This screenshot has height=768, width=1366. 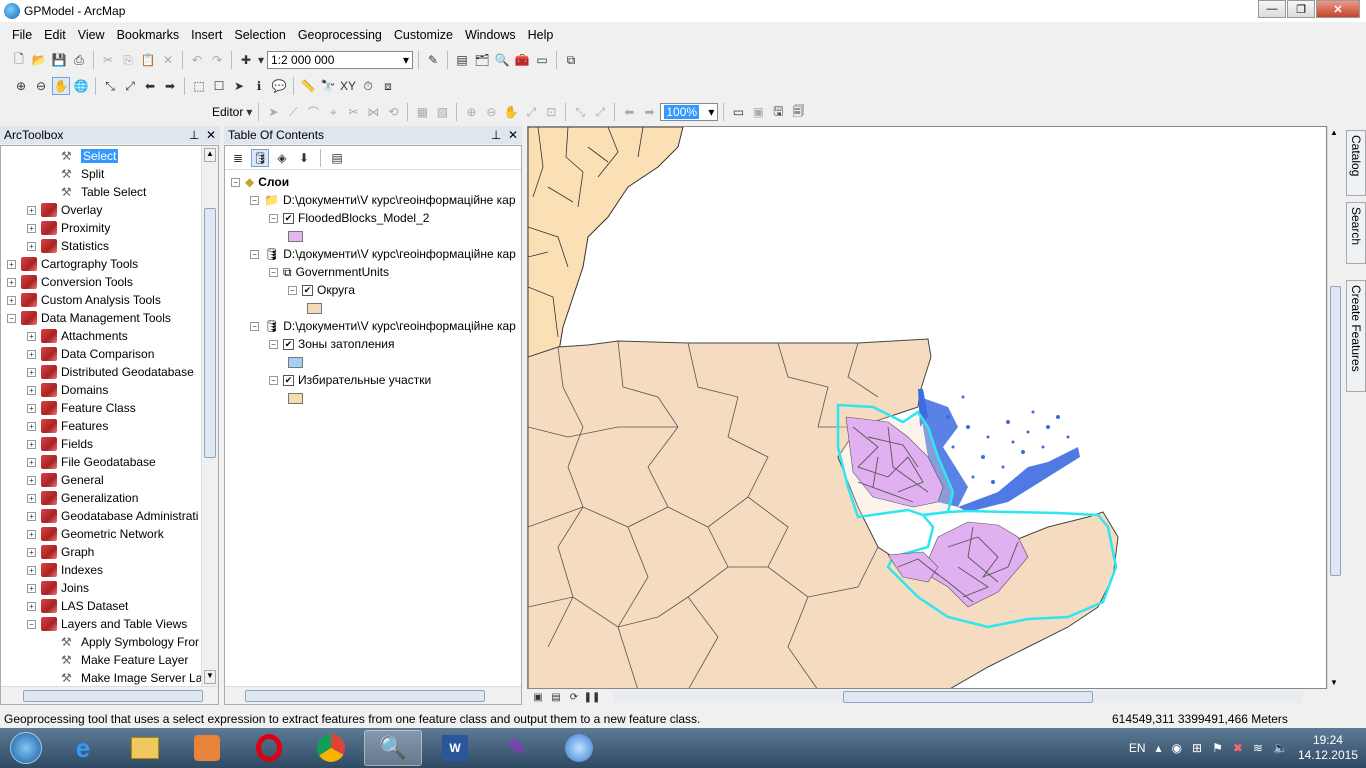 What do you see at coordinates (304, 158) in the screenshot?
I see `list-by-selection-icon: ⬇` at bounding box center [304, 158].